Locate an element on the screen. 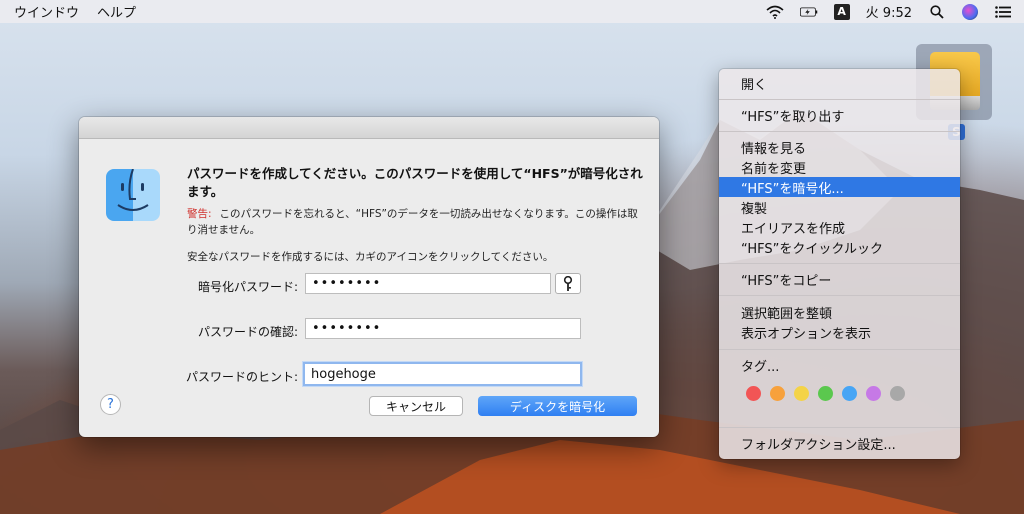 This screenshot has width=1024, height=514. password-label: 暗号化パスワード: is located at coordinates (247, 287).